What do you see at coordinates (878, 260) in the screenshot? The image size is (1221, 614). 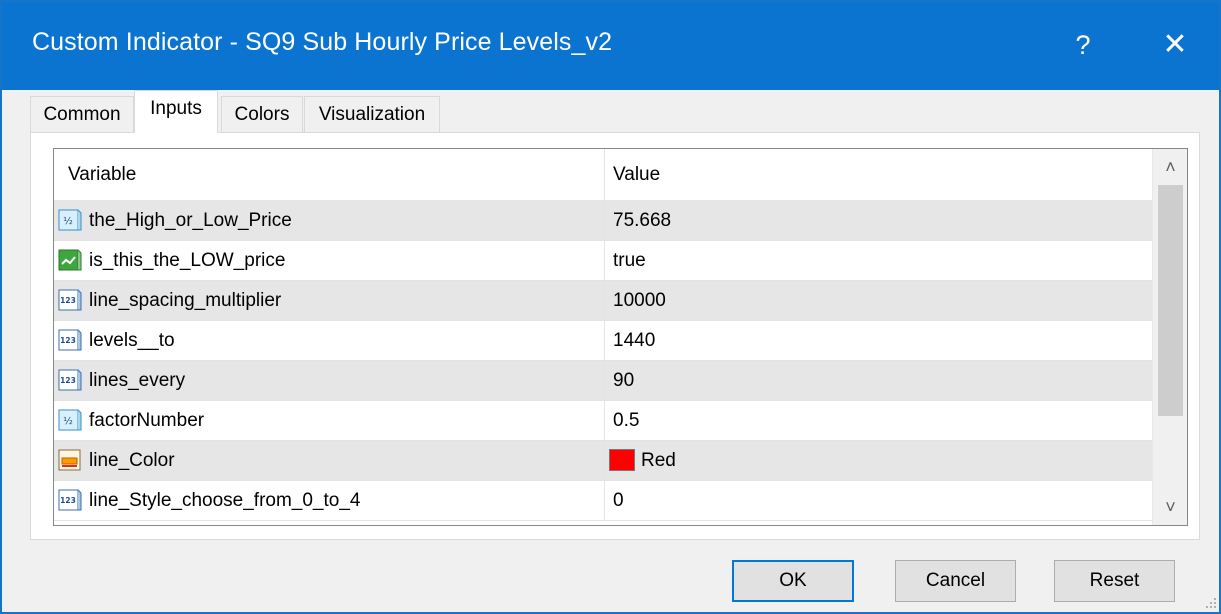 I see `value-cell: true` at bounding box center [878, 260].